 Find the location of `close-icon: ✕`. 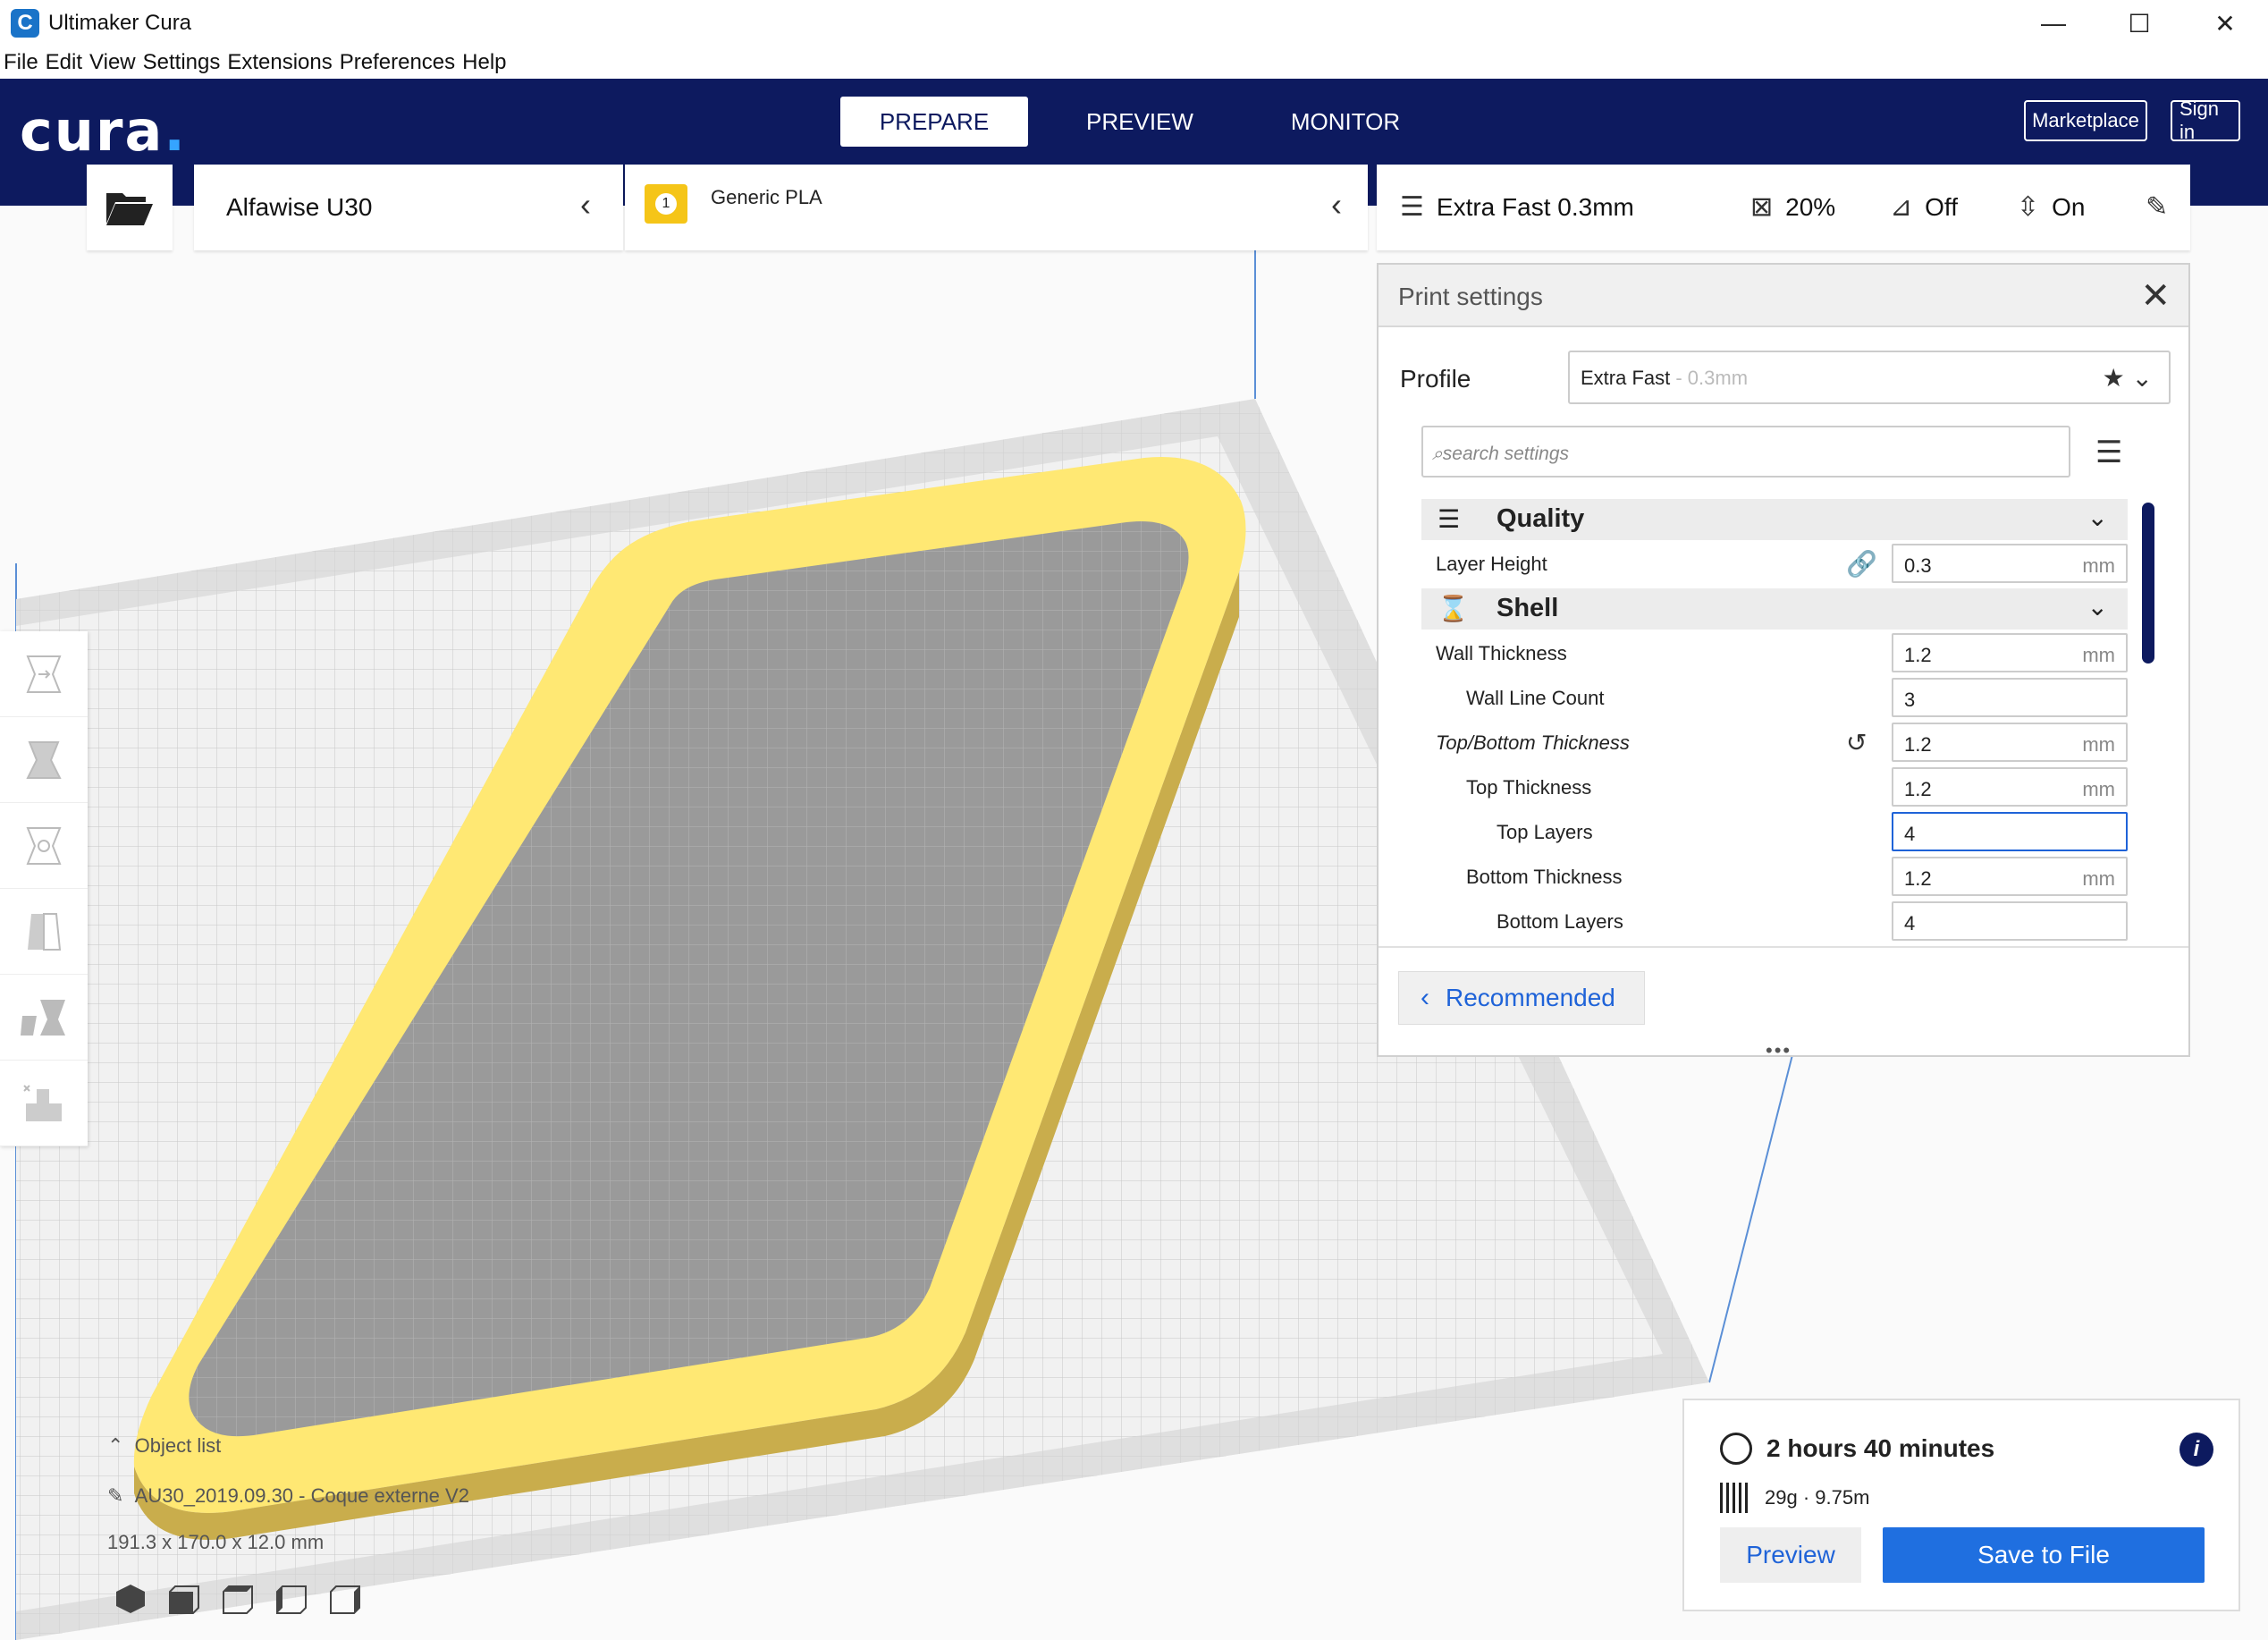

close-icon: ✕ is located at coordinates (2155, 296).